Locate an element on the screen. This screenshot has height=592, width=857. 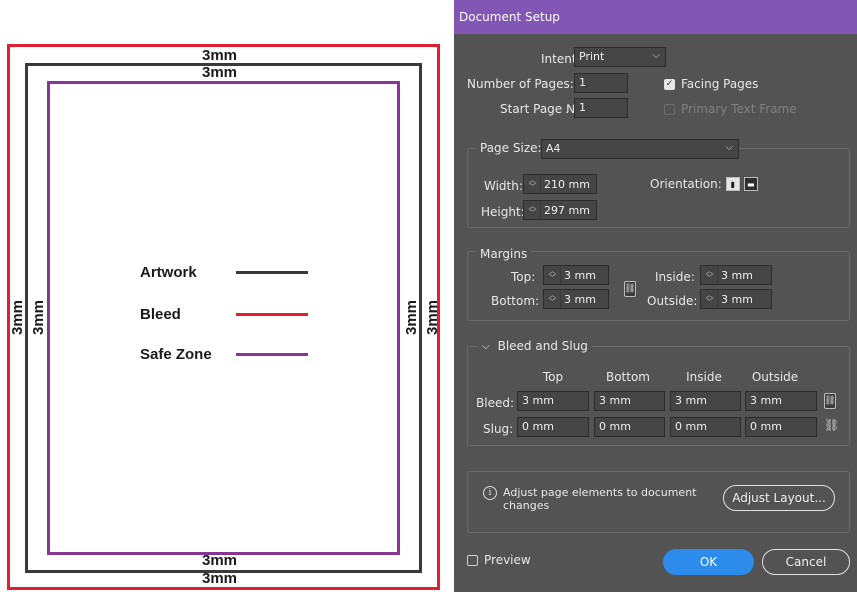
slug-top-input: 0 mm is located at coordinates (553, 427).